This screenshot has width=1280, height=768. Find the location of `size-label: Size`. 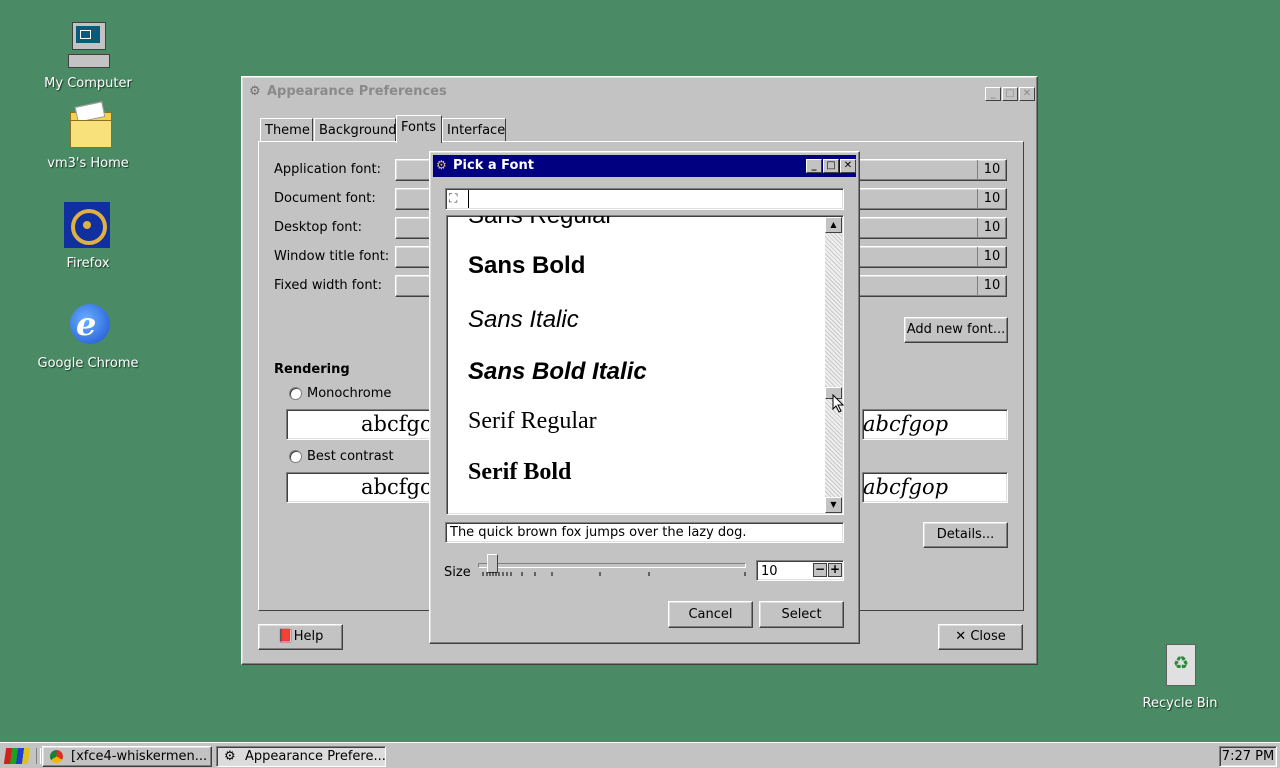

size-label: Size is located at coordinates (457, 572).